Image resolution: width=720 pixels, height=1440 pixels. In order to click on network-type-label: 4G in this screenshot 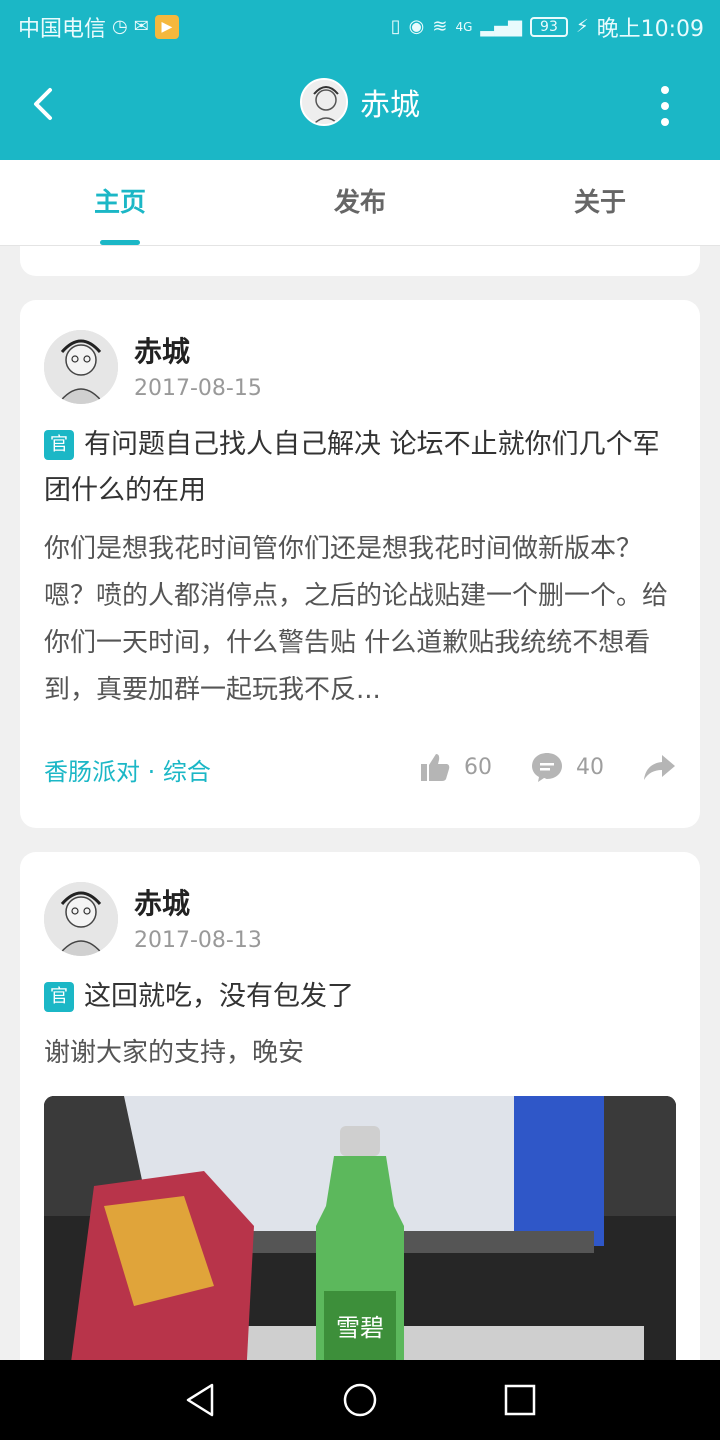, I will do `click(464, 27)`.